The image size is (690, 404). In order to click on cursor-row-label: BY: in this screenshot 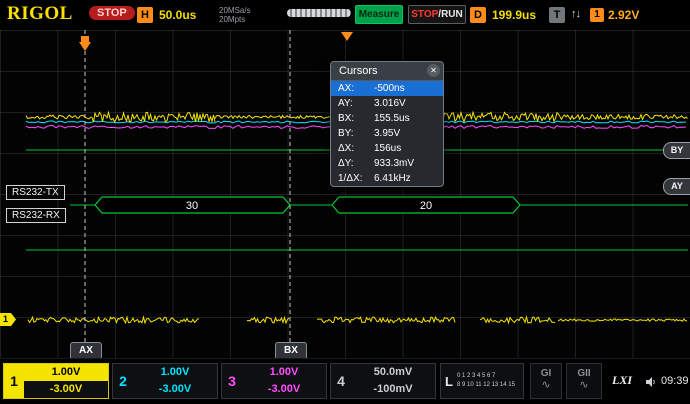, I will do `click(346, 133)`.